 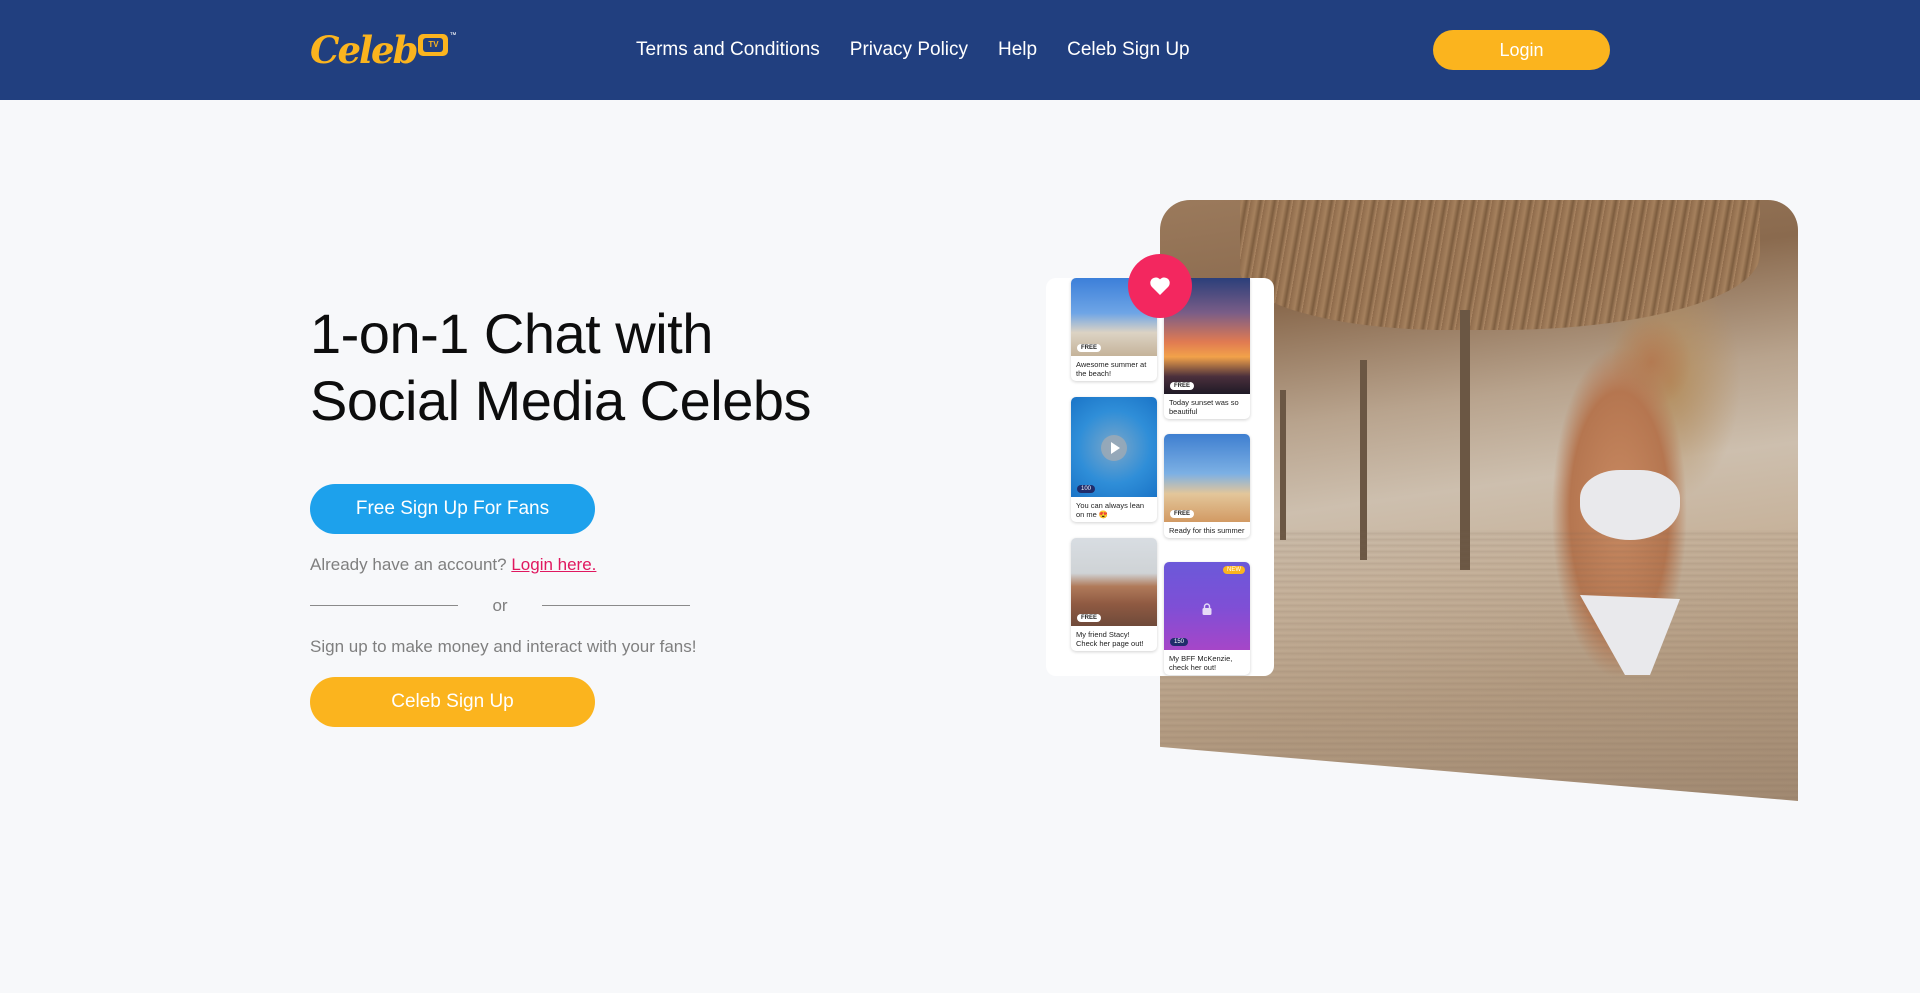 I want to click on hero-heading: 1-on-1 Chat with Social Media Celebs, so click(x=590, y=367).